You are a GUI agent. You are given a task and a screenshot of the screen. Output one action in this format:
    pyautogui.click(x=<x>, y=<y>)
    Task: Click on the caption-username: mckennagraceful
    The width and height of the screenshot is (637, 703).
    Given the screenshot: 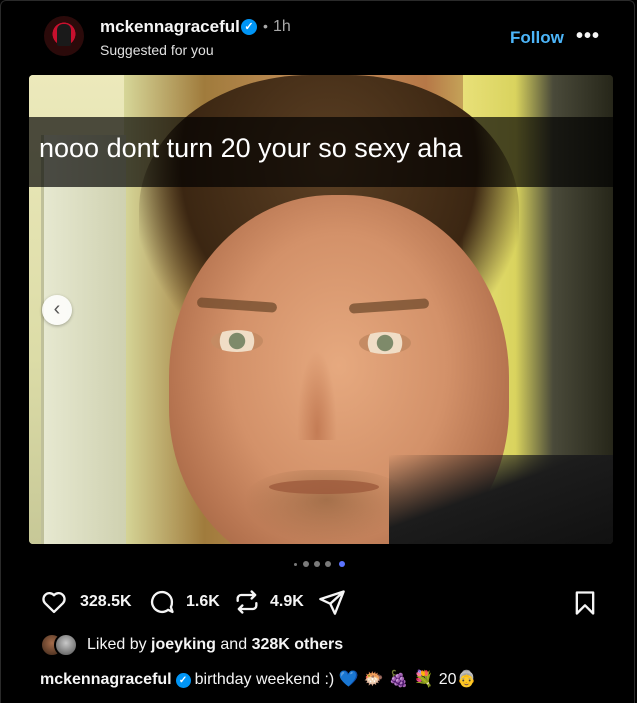 What is the action you would take?
    pyautogui.click(x=106, y=679)
    